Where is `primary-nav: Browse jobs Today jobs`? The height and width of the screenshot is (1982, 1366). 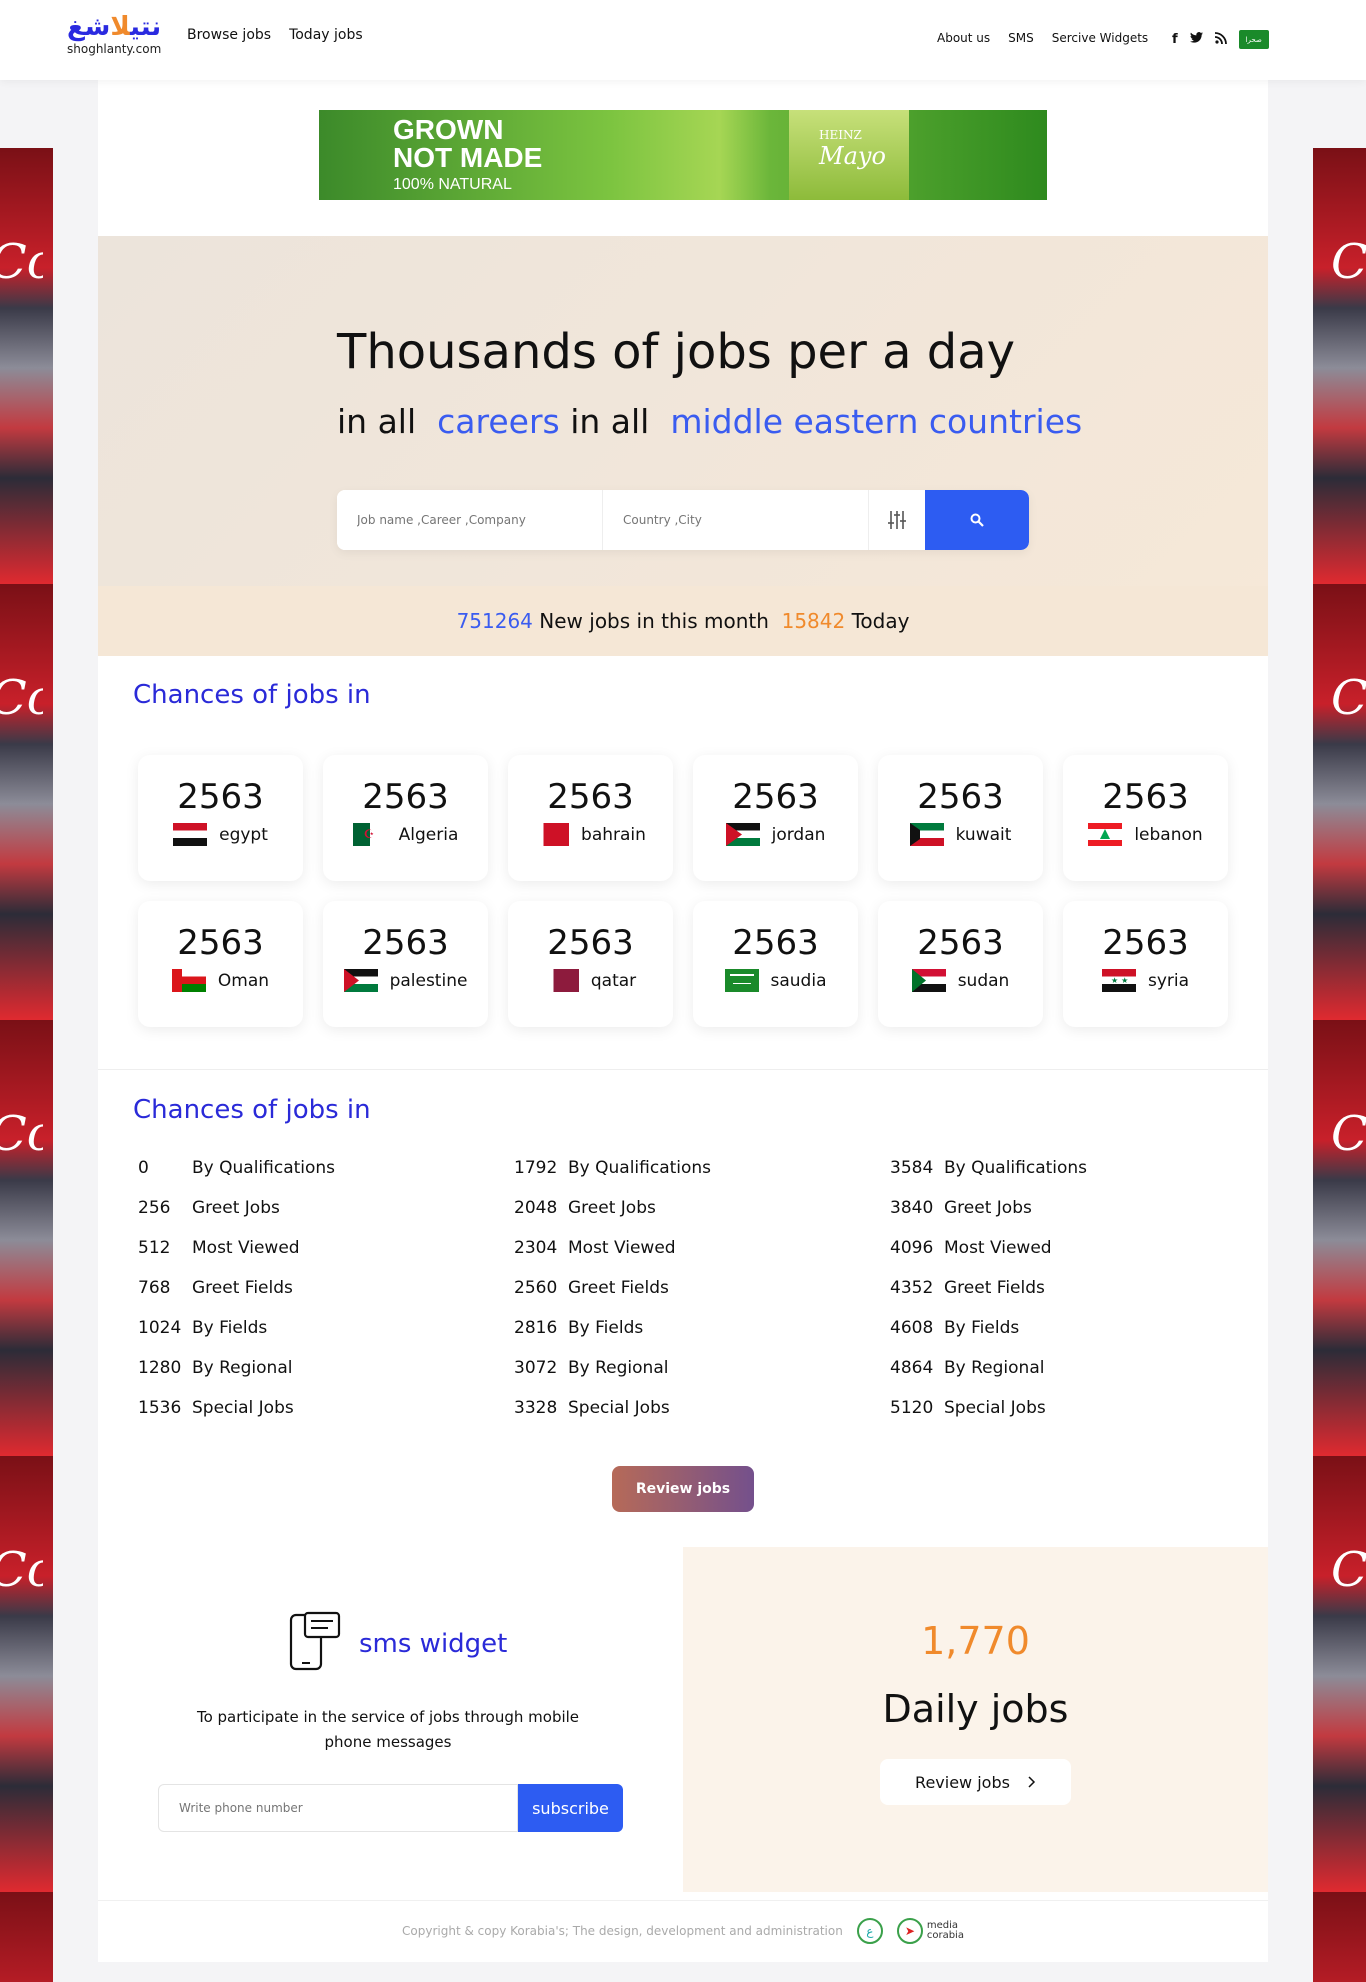 primary-nav: Browse jobs Today jobs is located at coordinates (275, 35).